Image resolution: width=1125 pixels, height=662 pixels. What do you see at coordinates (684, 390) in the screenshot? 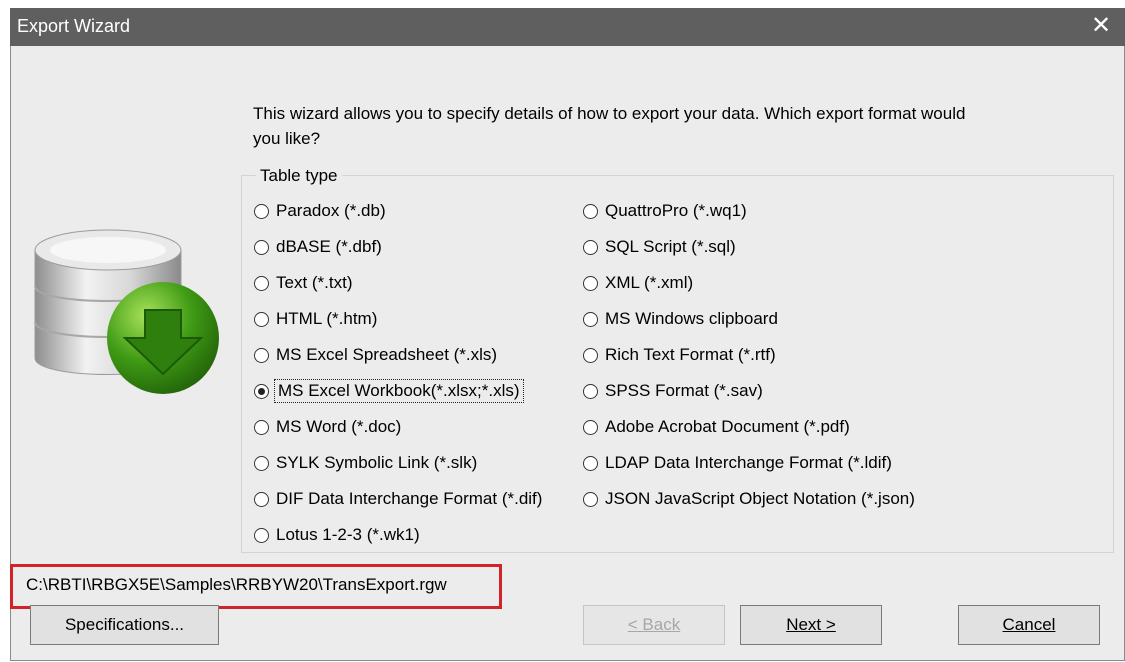
I see `radio-label: SPSS Format (*.sav)` at bounding box center [684, 390].